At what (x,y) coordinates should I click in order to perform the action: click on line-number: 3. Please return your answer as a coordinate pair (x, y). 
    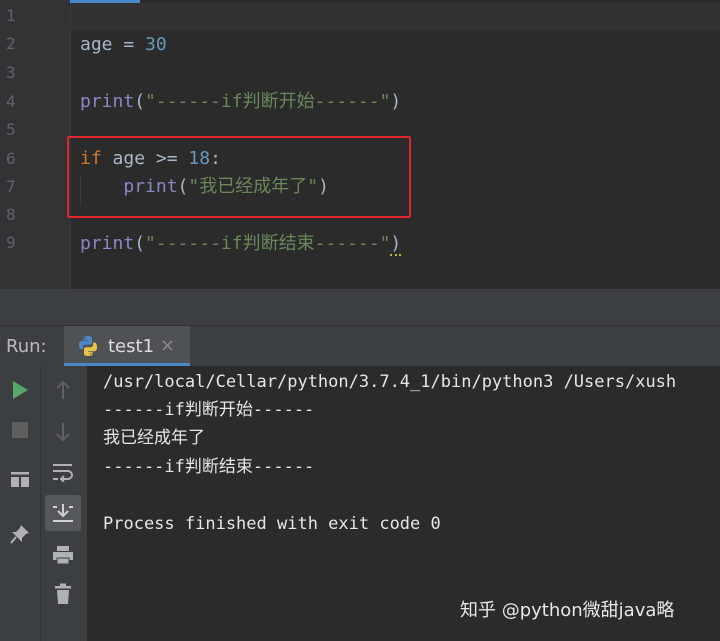
    Looking at the image, I should click on (11, 72).